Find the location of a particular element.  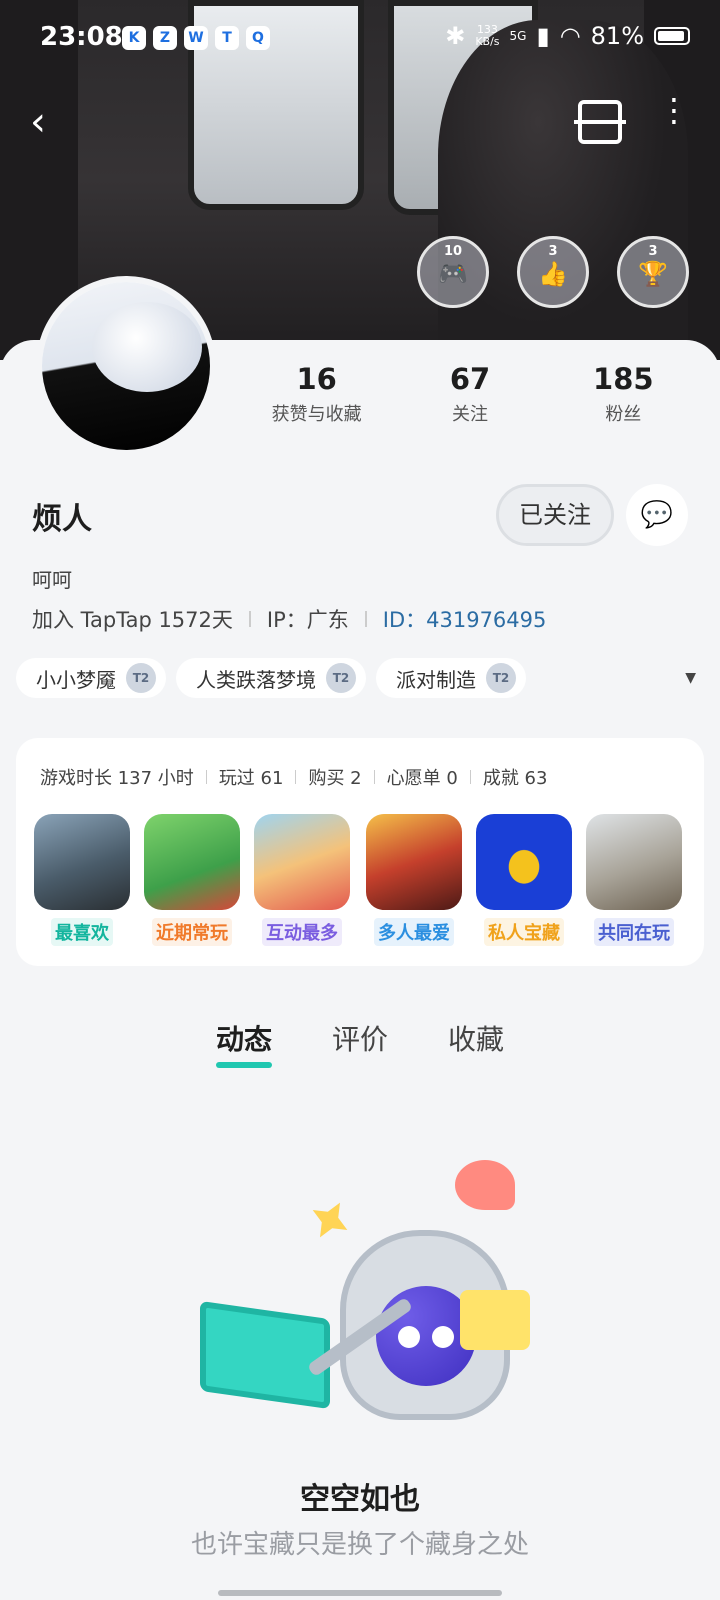

game-stat: 成就 63 is located at coordinates (515, 777).